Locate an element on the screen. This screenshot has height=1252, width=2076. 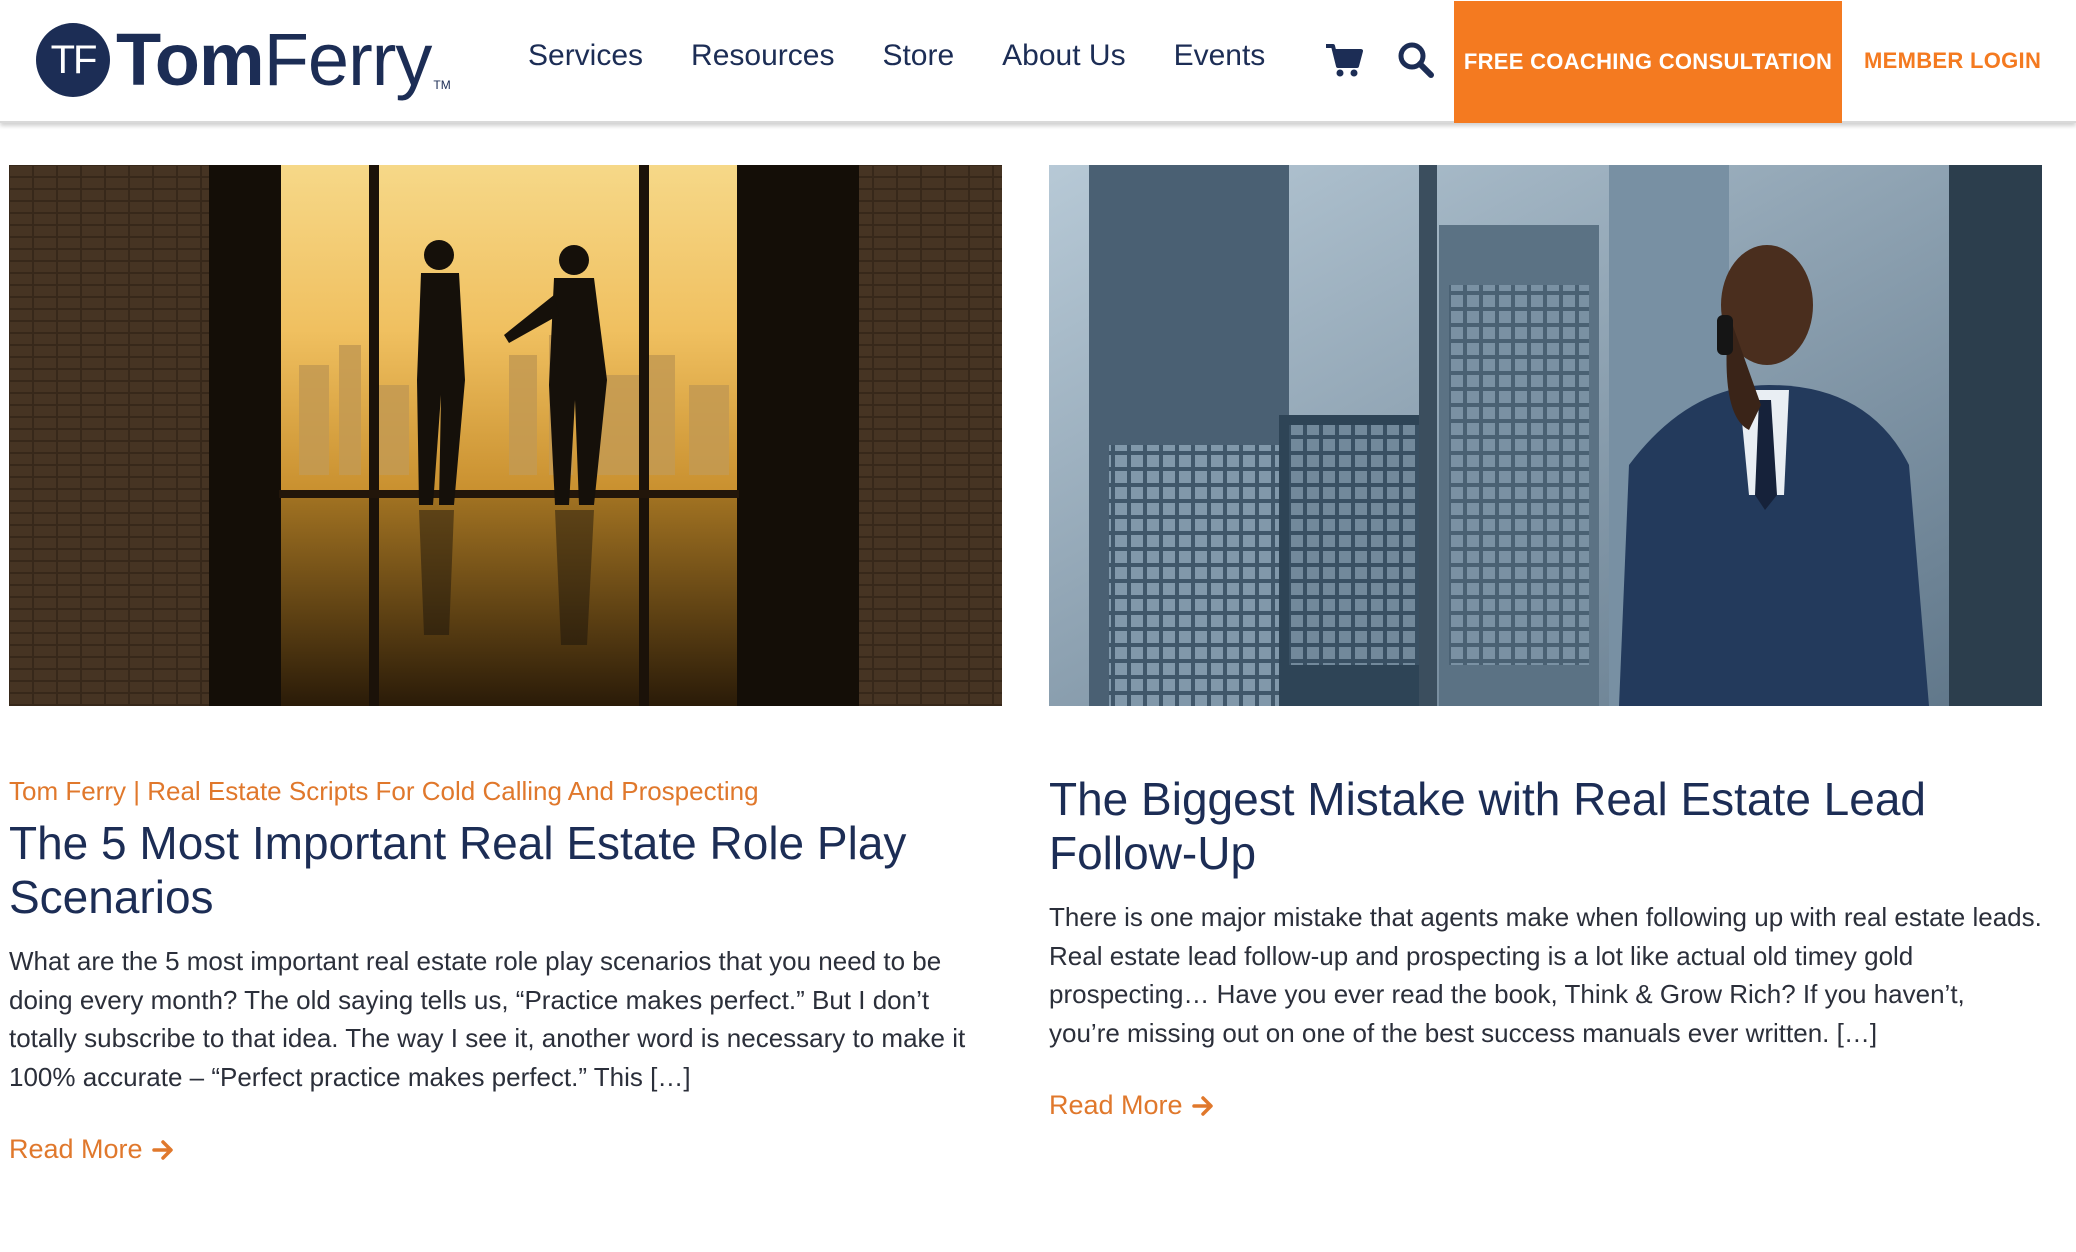
tom-ferry-logo: TF TomFerry TM is located at coordinates (243, 60).